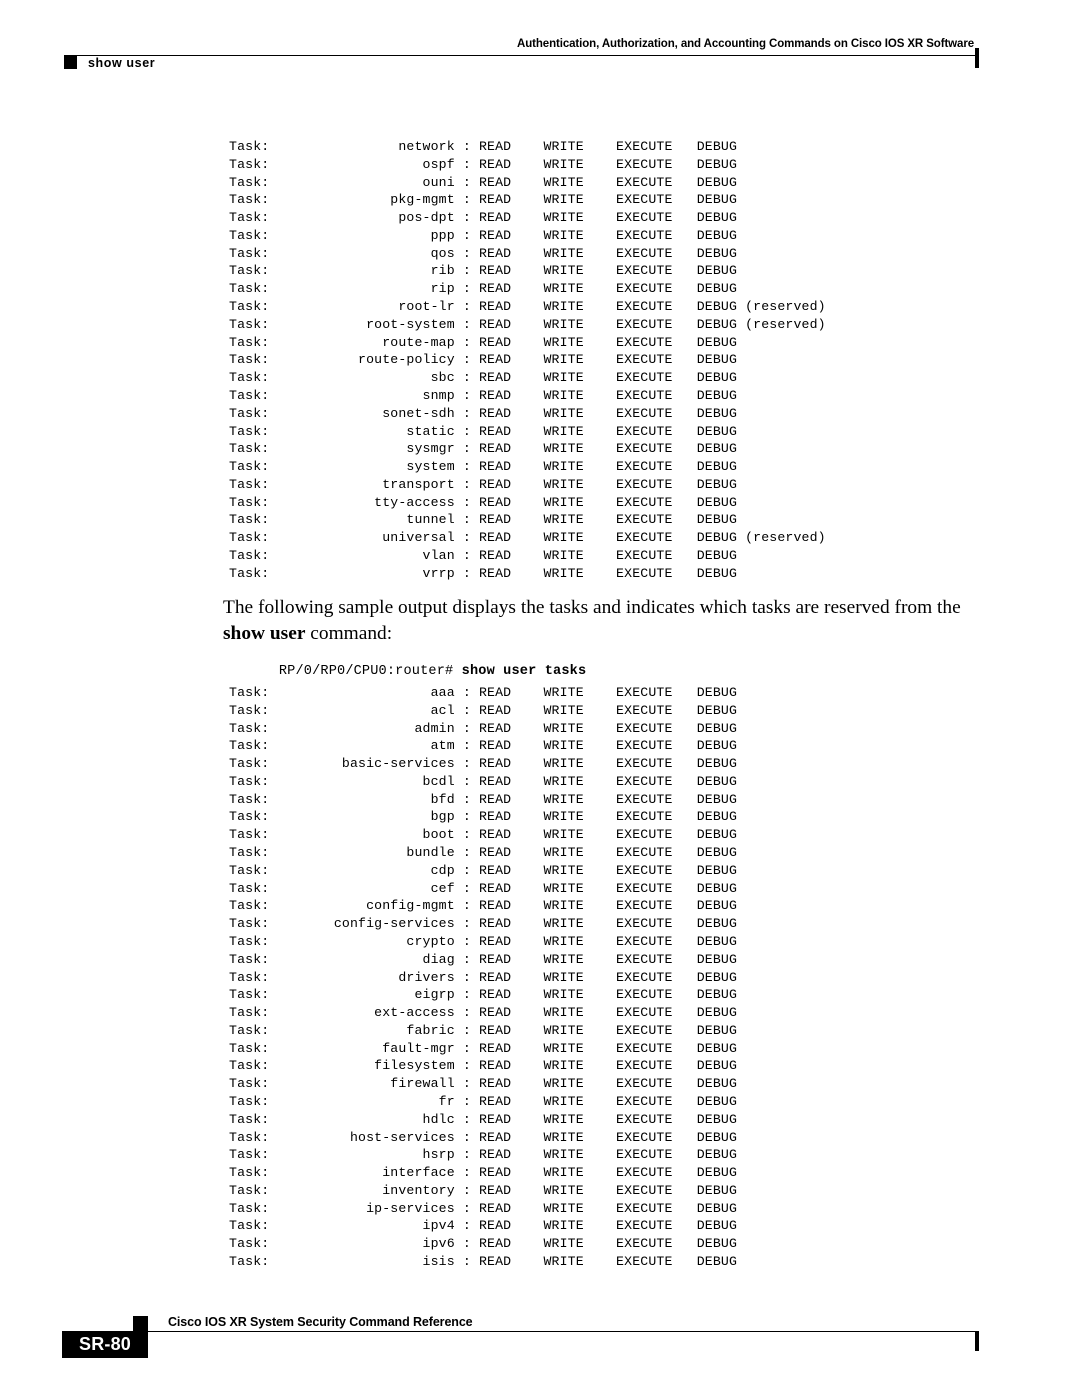  I want to click on page-number-label: SR-80, so click(105, 1344).